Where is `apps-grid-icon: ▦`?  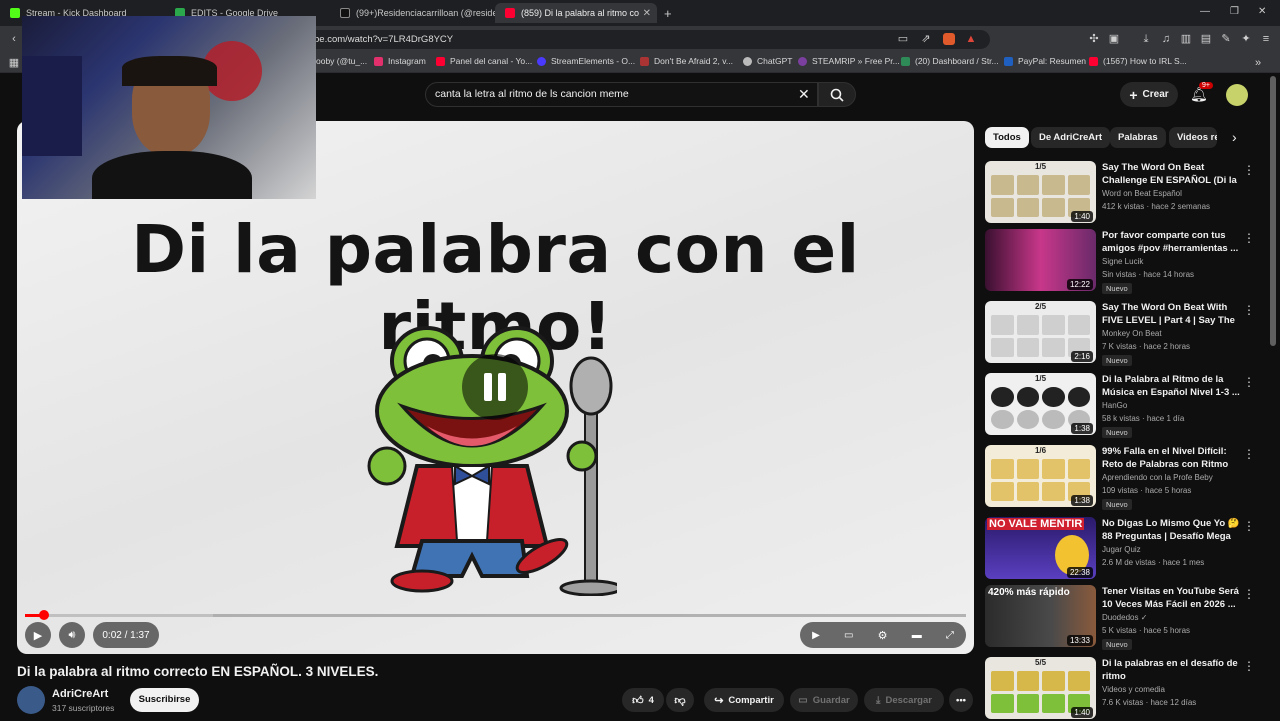 apps-grid-icon: ▦ is located at coordinates (14, 63).